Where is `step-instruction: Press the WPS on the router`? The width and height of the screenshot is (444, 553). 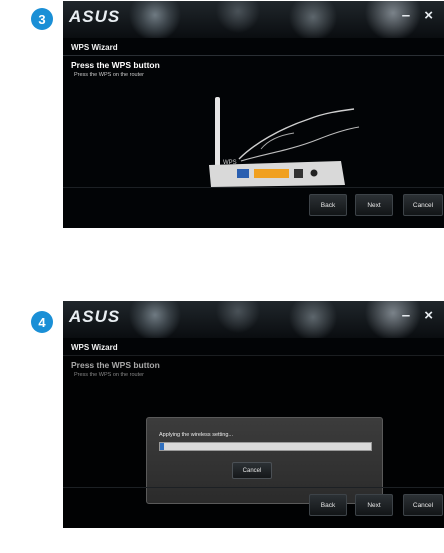 step-instruction: Press the WPS on the router is located at coordinates (109, 75).